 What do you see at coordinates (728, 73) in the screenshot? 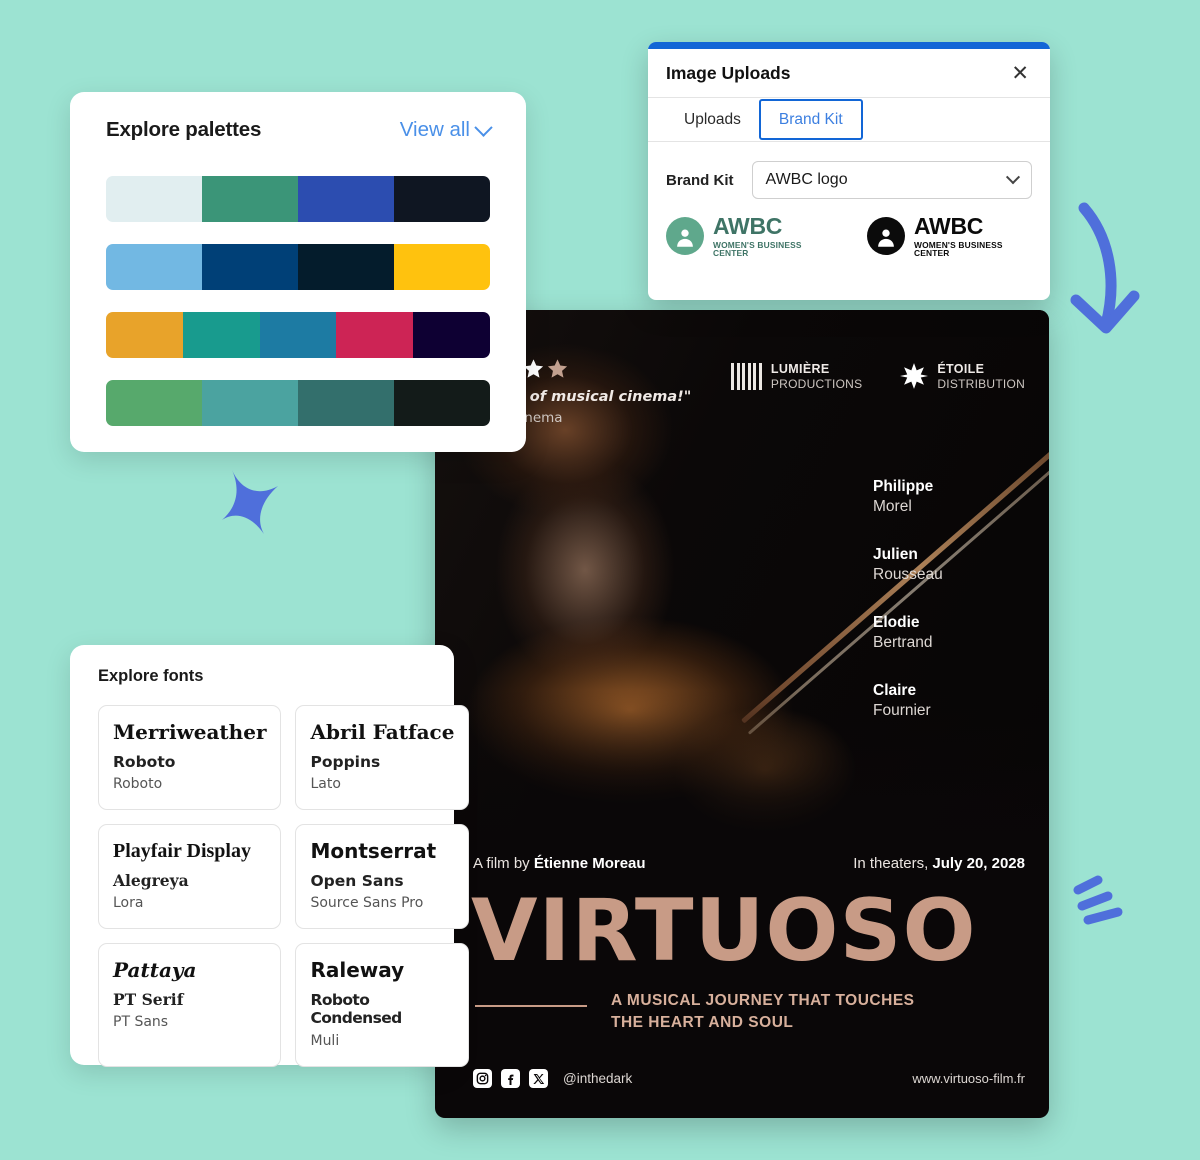
I see `dialog-title: Image Uploads` at bounding box center [728, 73].